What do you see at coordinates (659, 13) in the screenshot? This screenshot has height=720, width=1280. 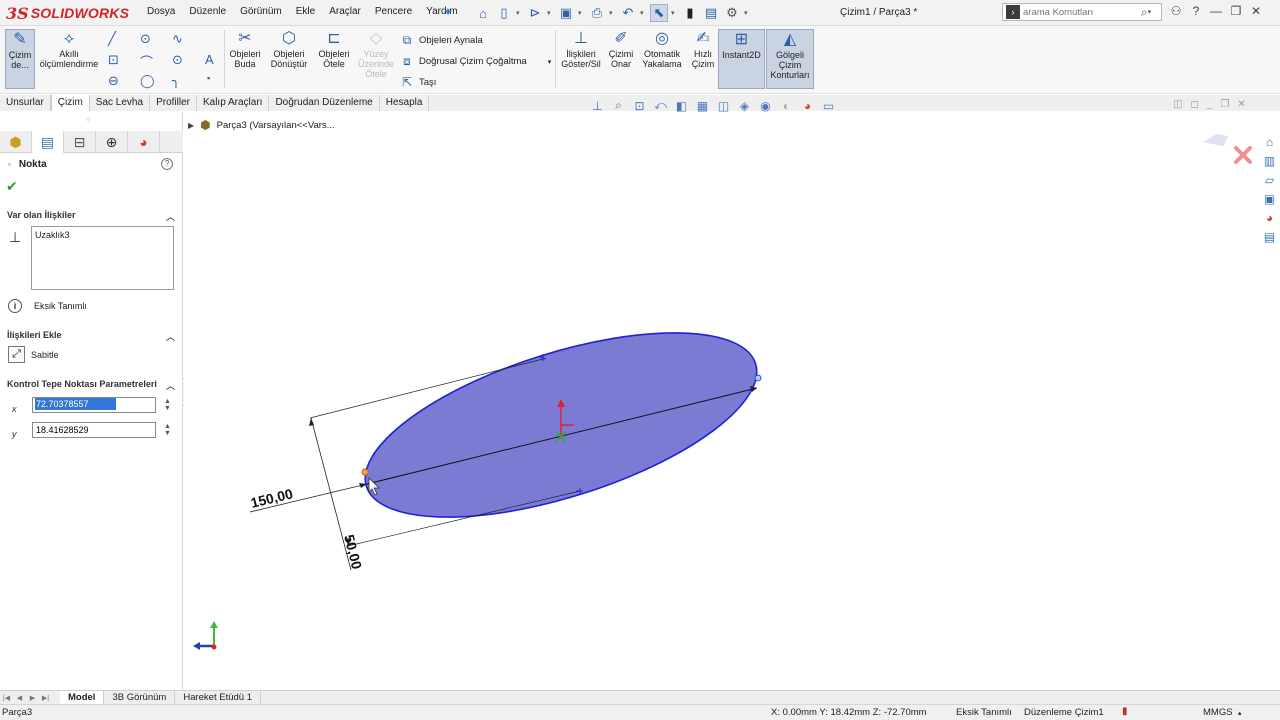 I see `select-cursor-icon: ⬉` at bounding box center [659, 13].